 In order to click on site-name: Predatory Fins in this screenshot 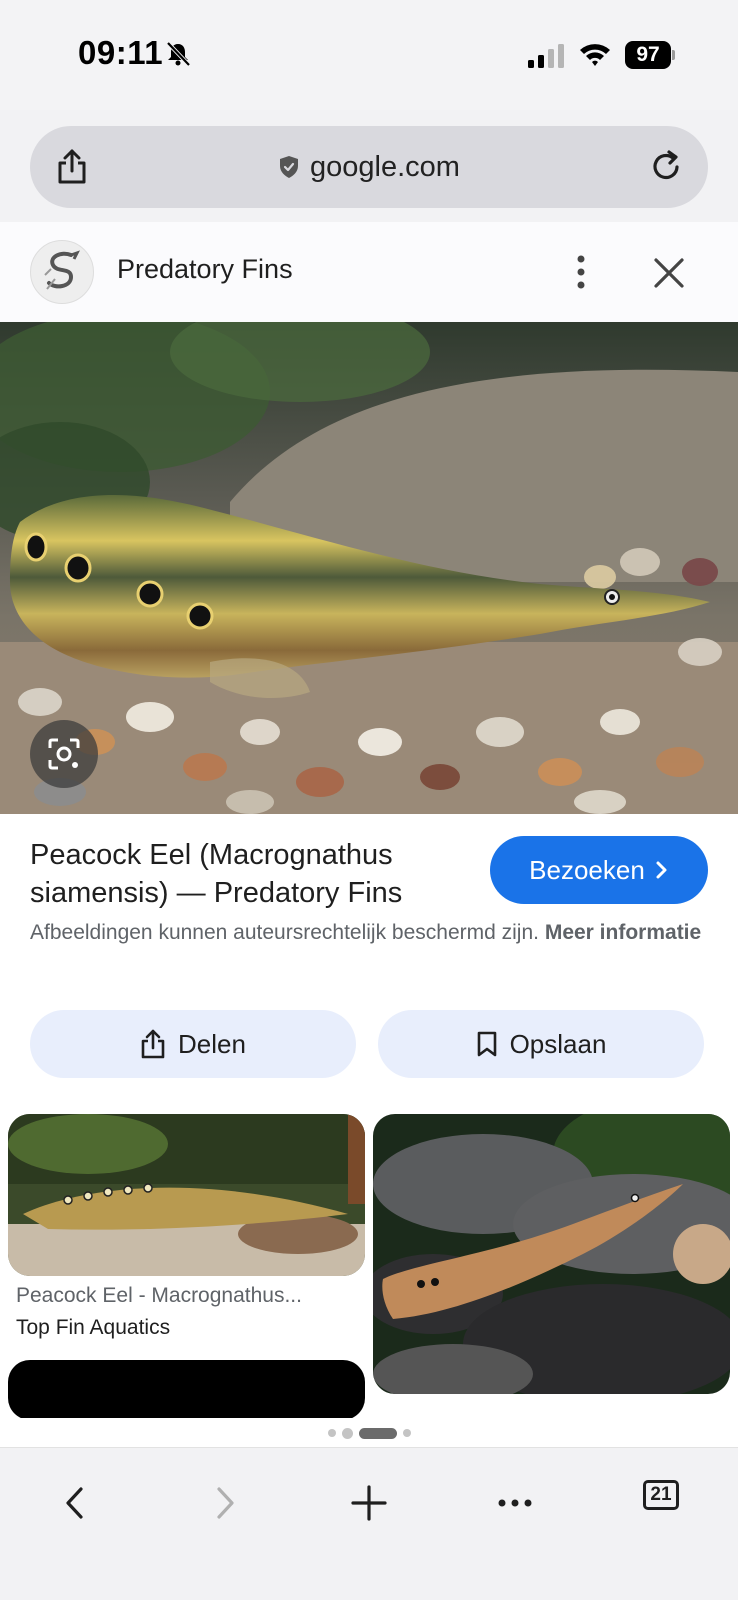, I will do `click(205, 269)`.